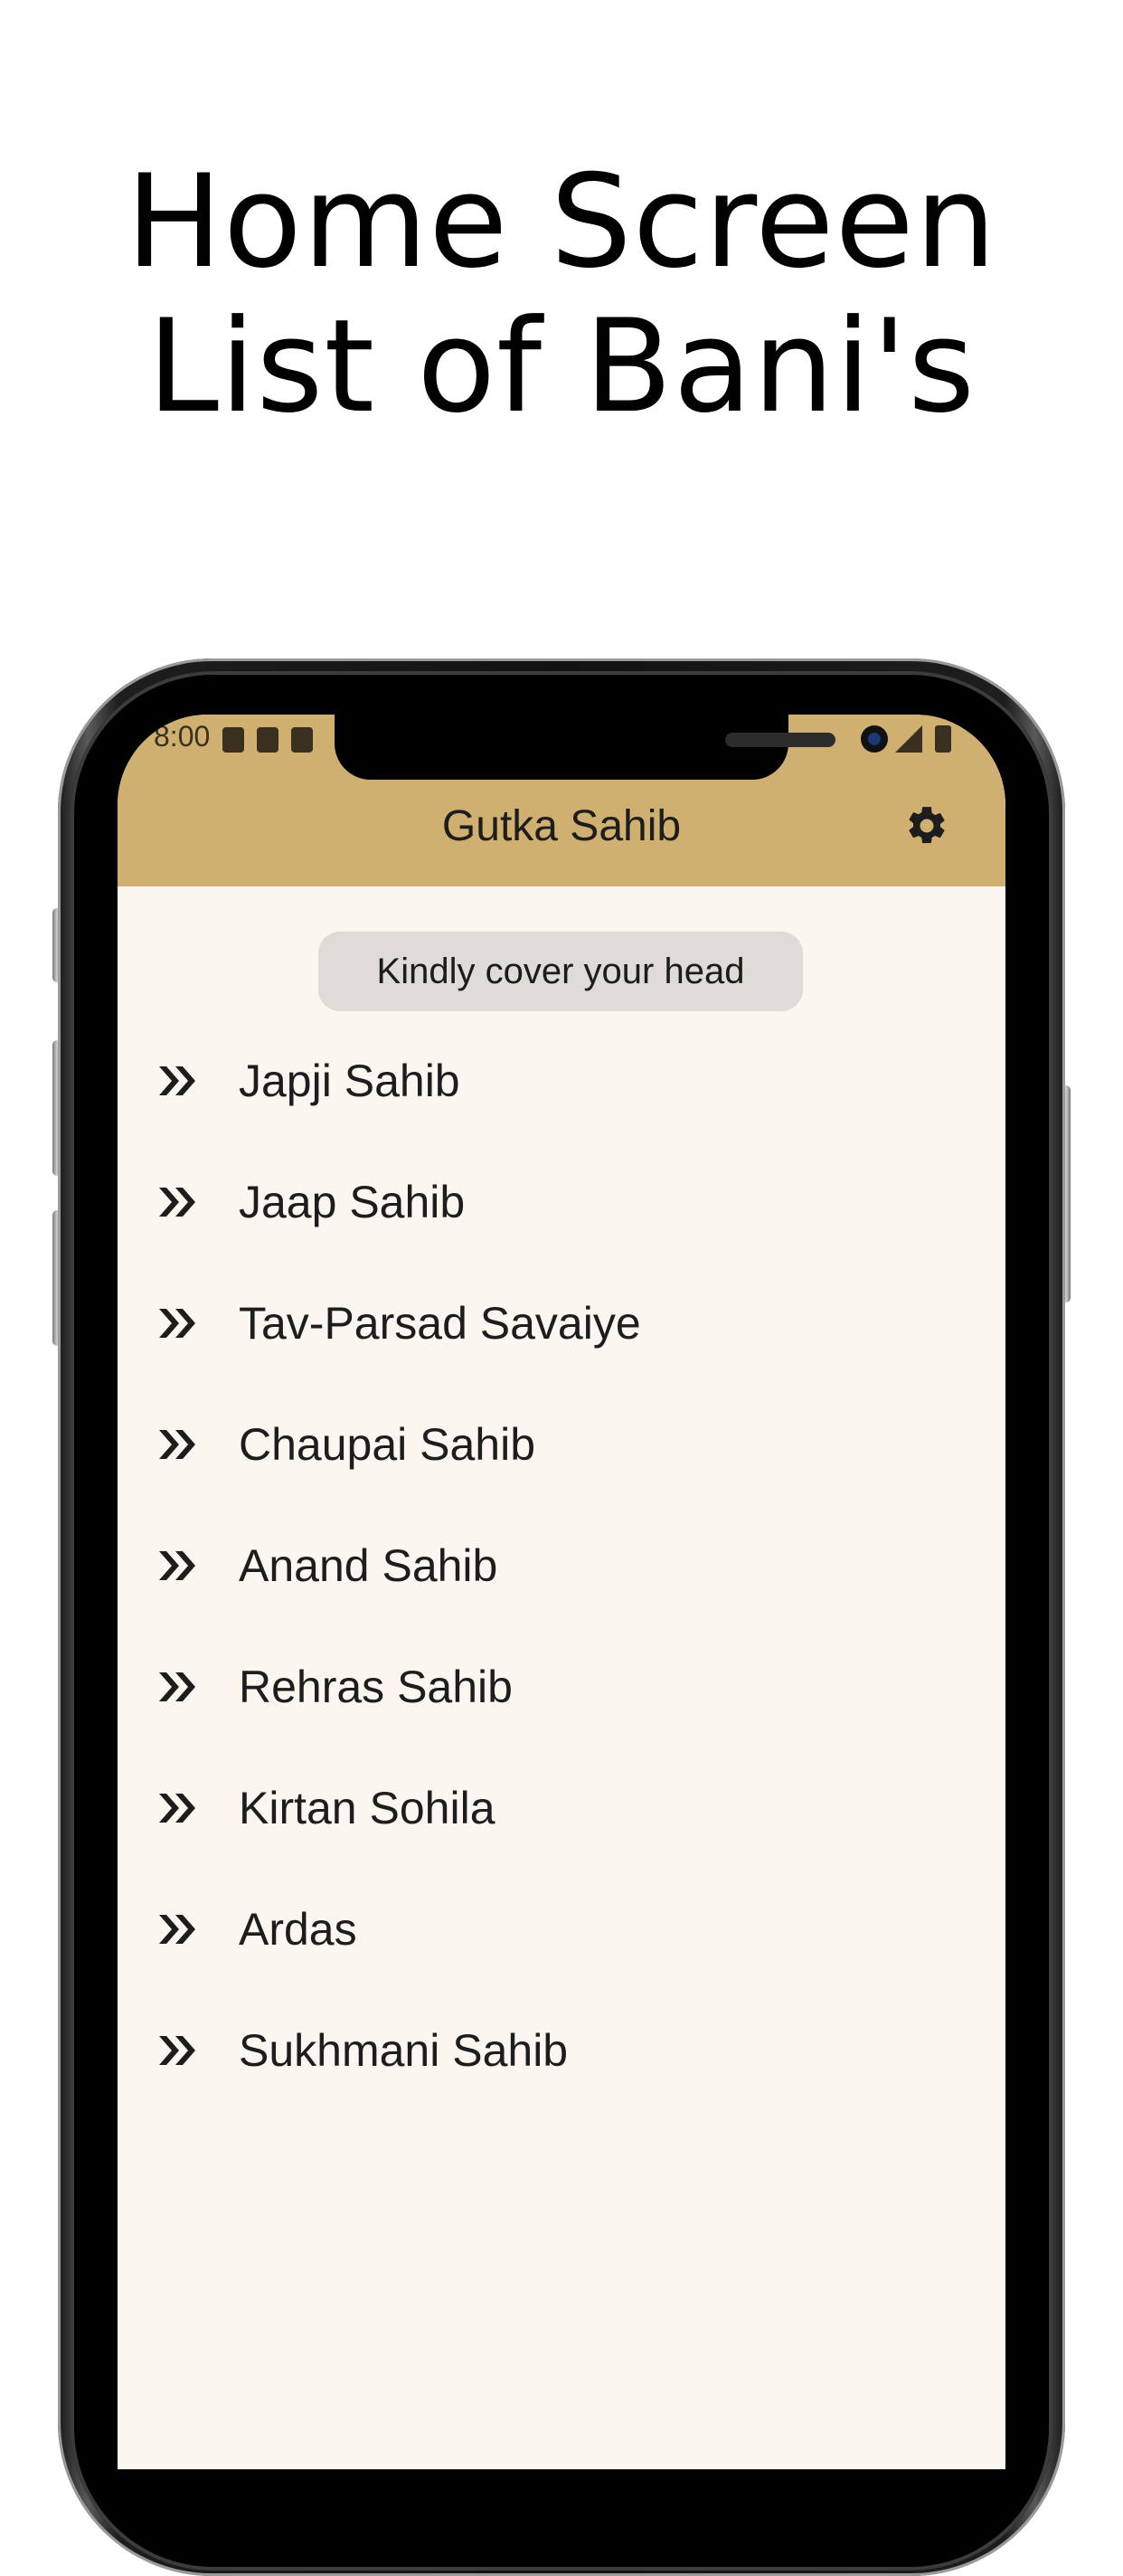 This screenshot has width=1123, height=2576. I want to click on bani-label: Jaap Sahib, so click(352, 1202).